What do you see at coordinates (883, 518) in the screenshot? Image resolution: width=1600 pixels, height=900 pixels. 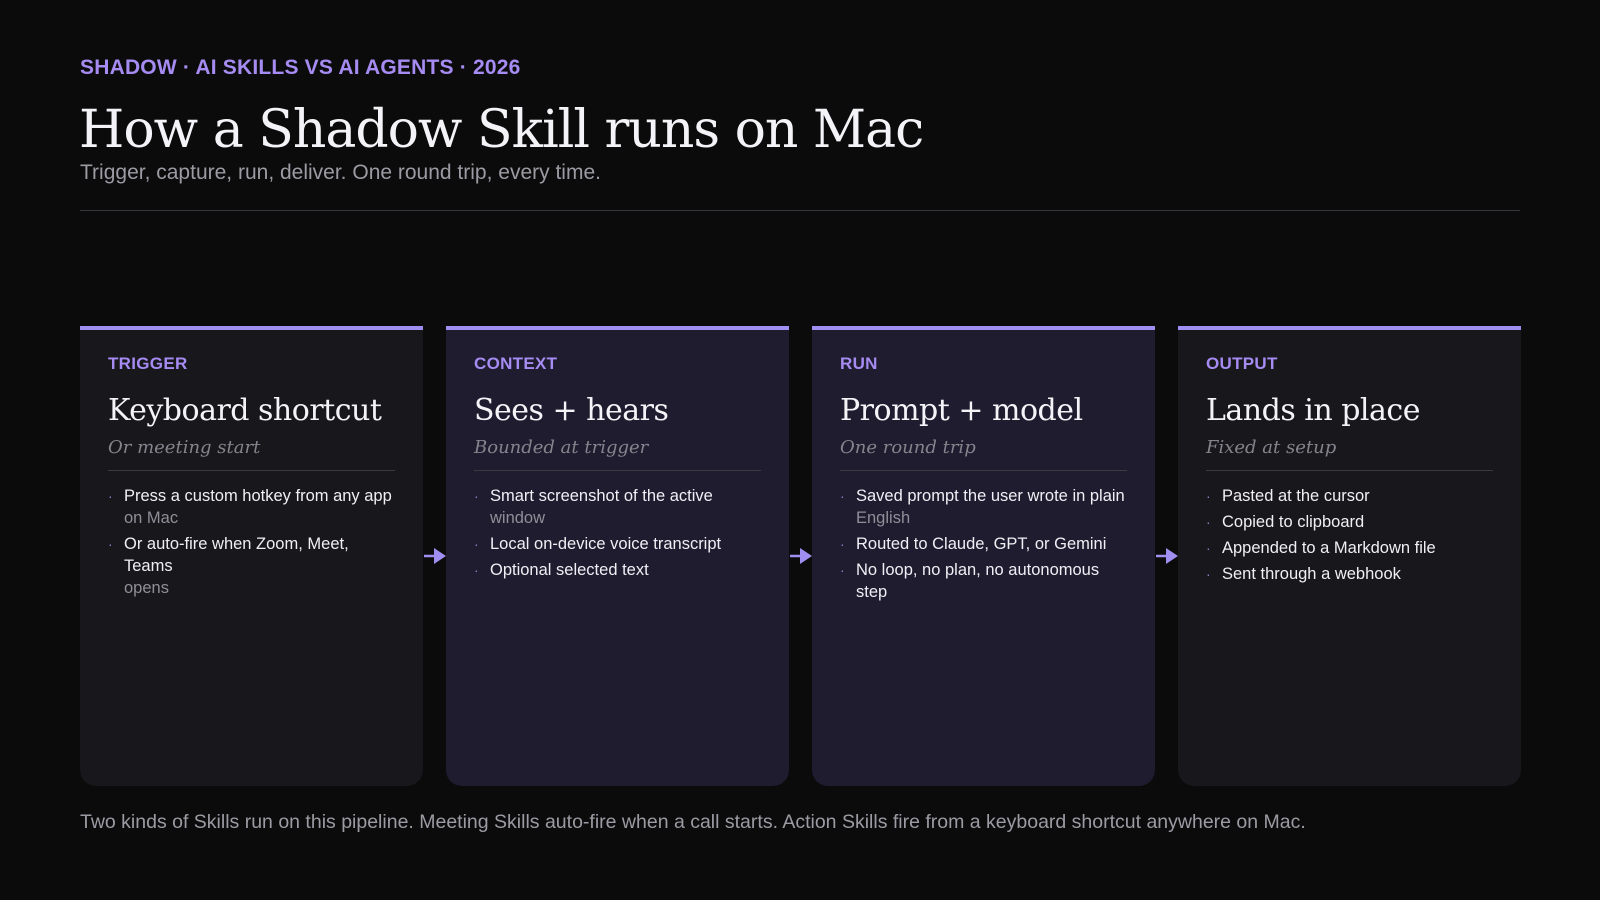 I see `bullet-continuation: English` at bounding box center [883, 518].